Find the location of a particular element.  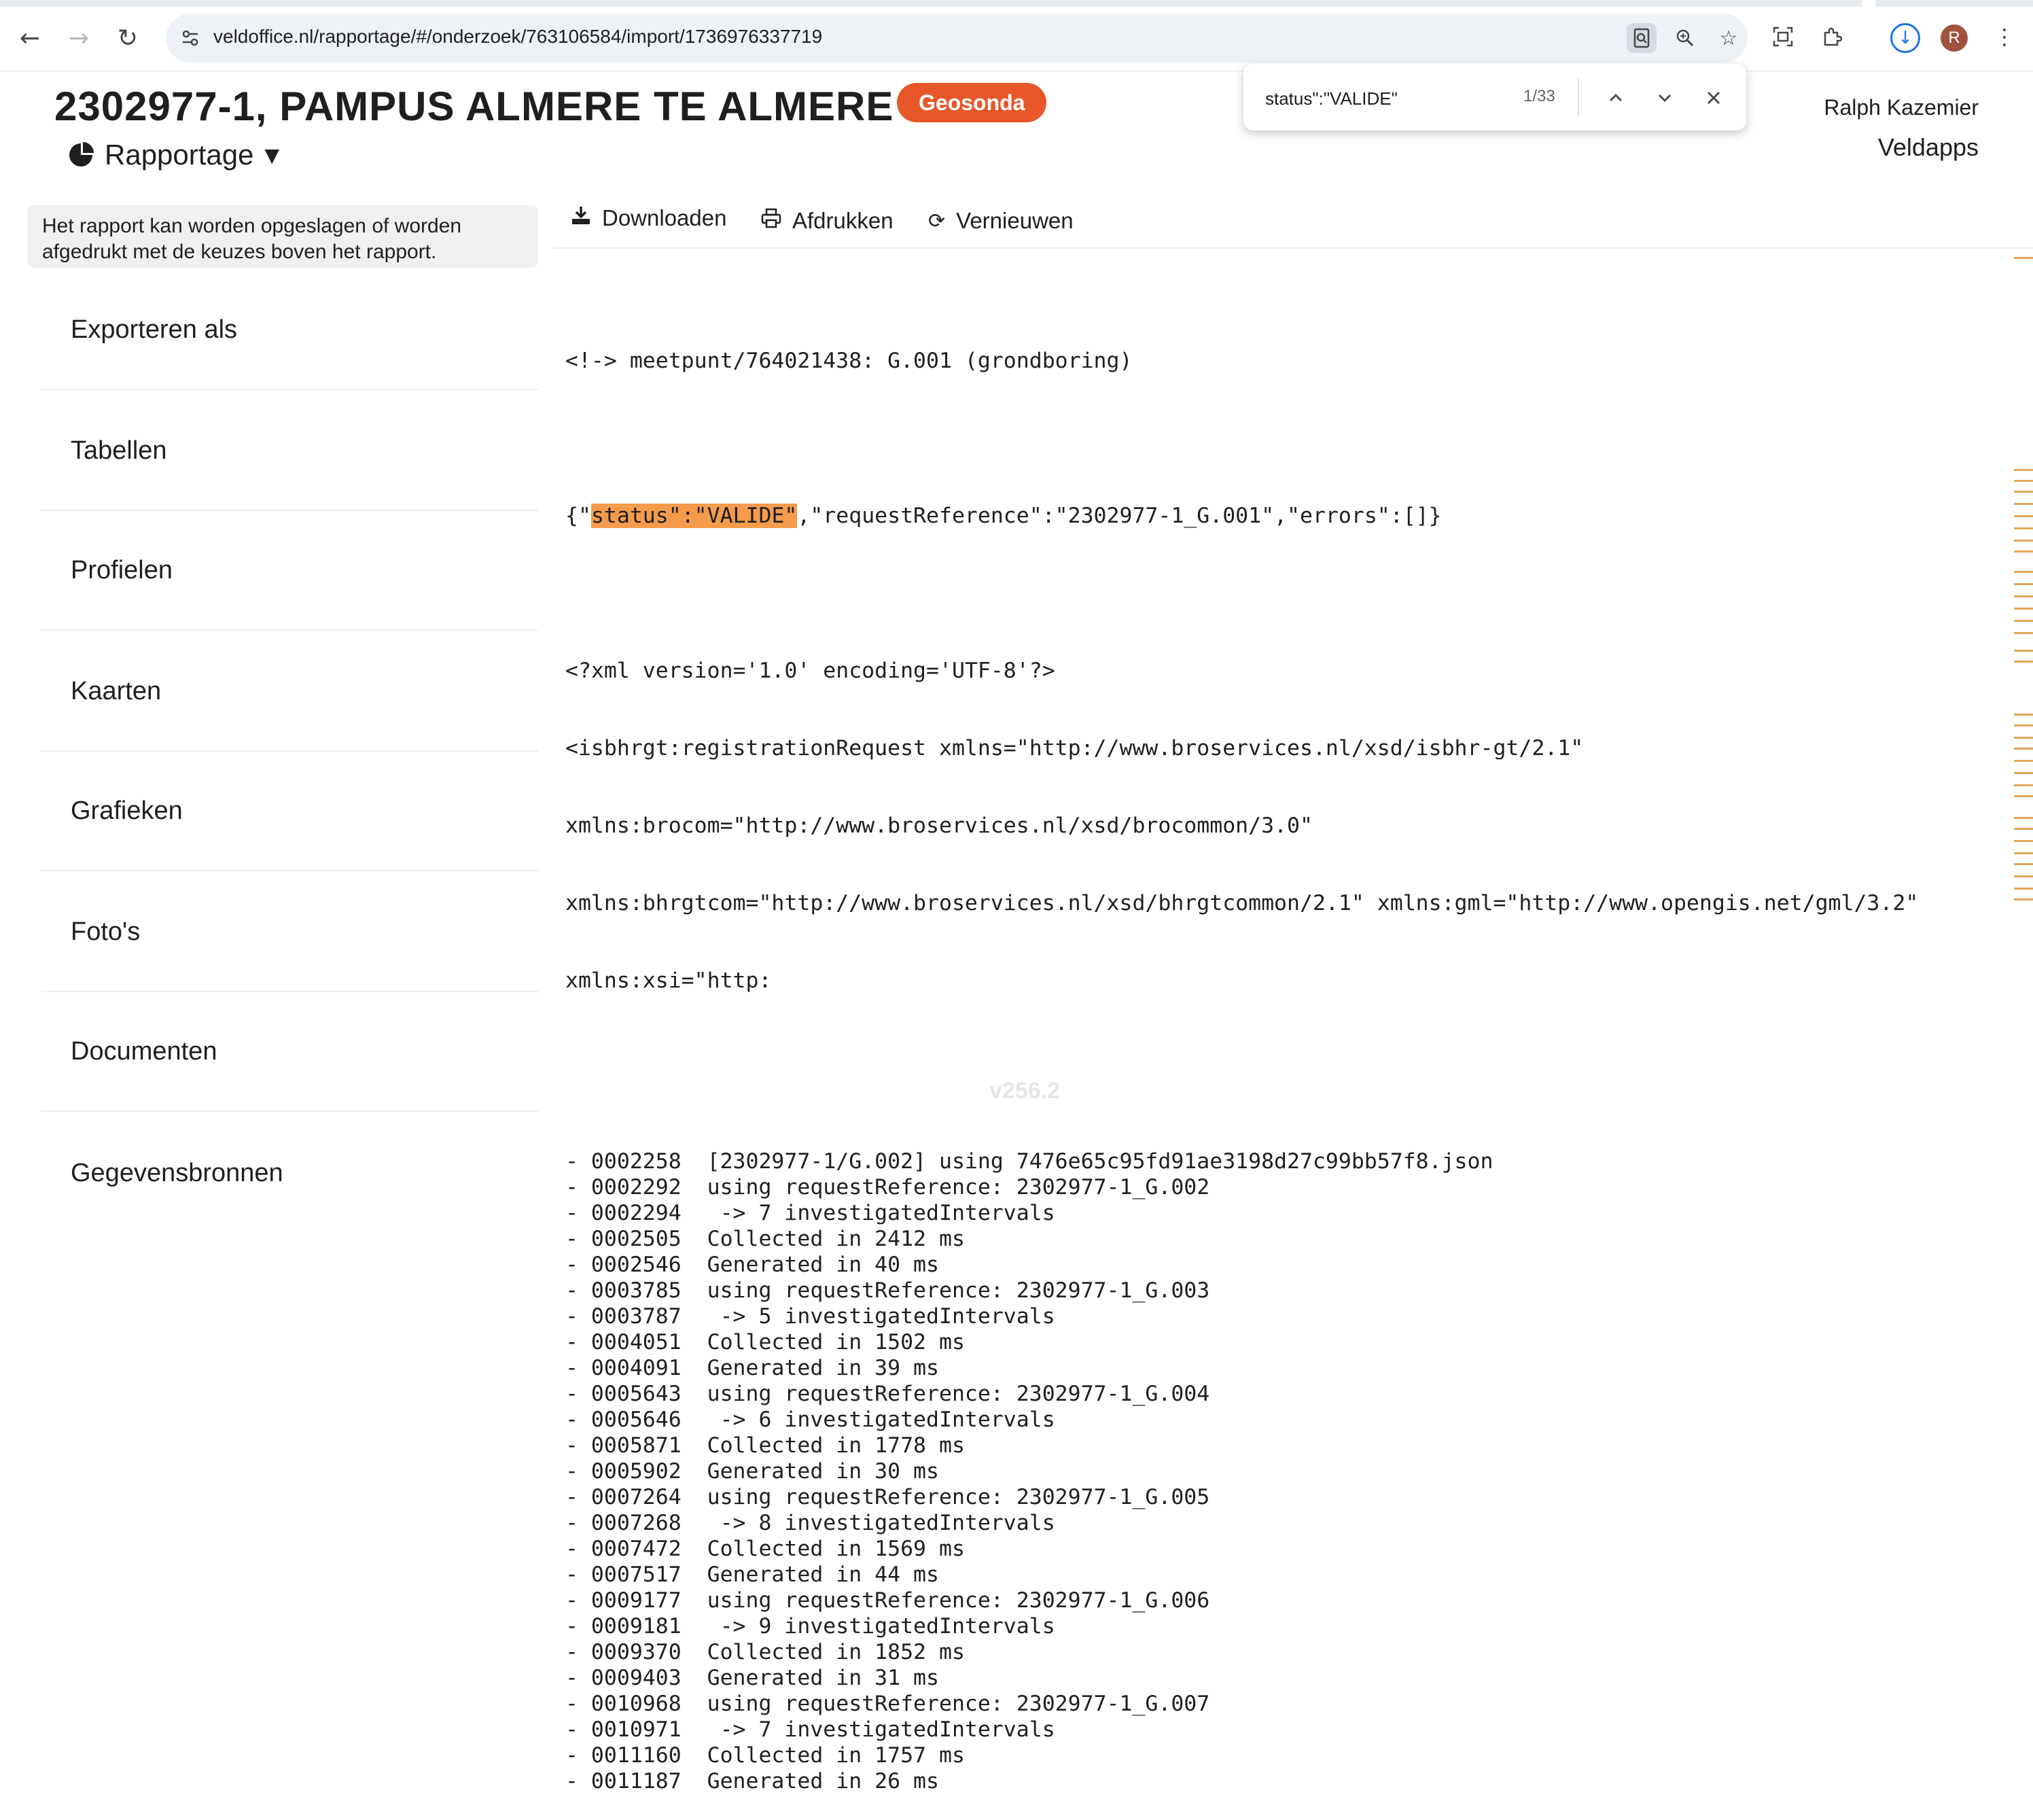

report-menu-dropdown: Rapportage ▼ is located at coordinates (173, 155).